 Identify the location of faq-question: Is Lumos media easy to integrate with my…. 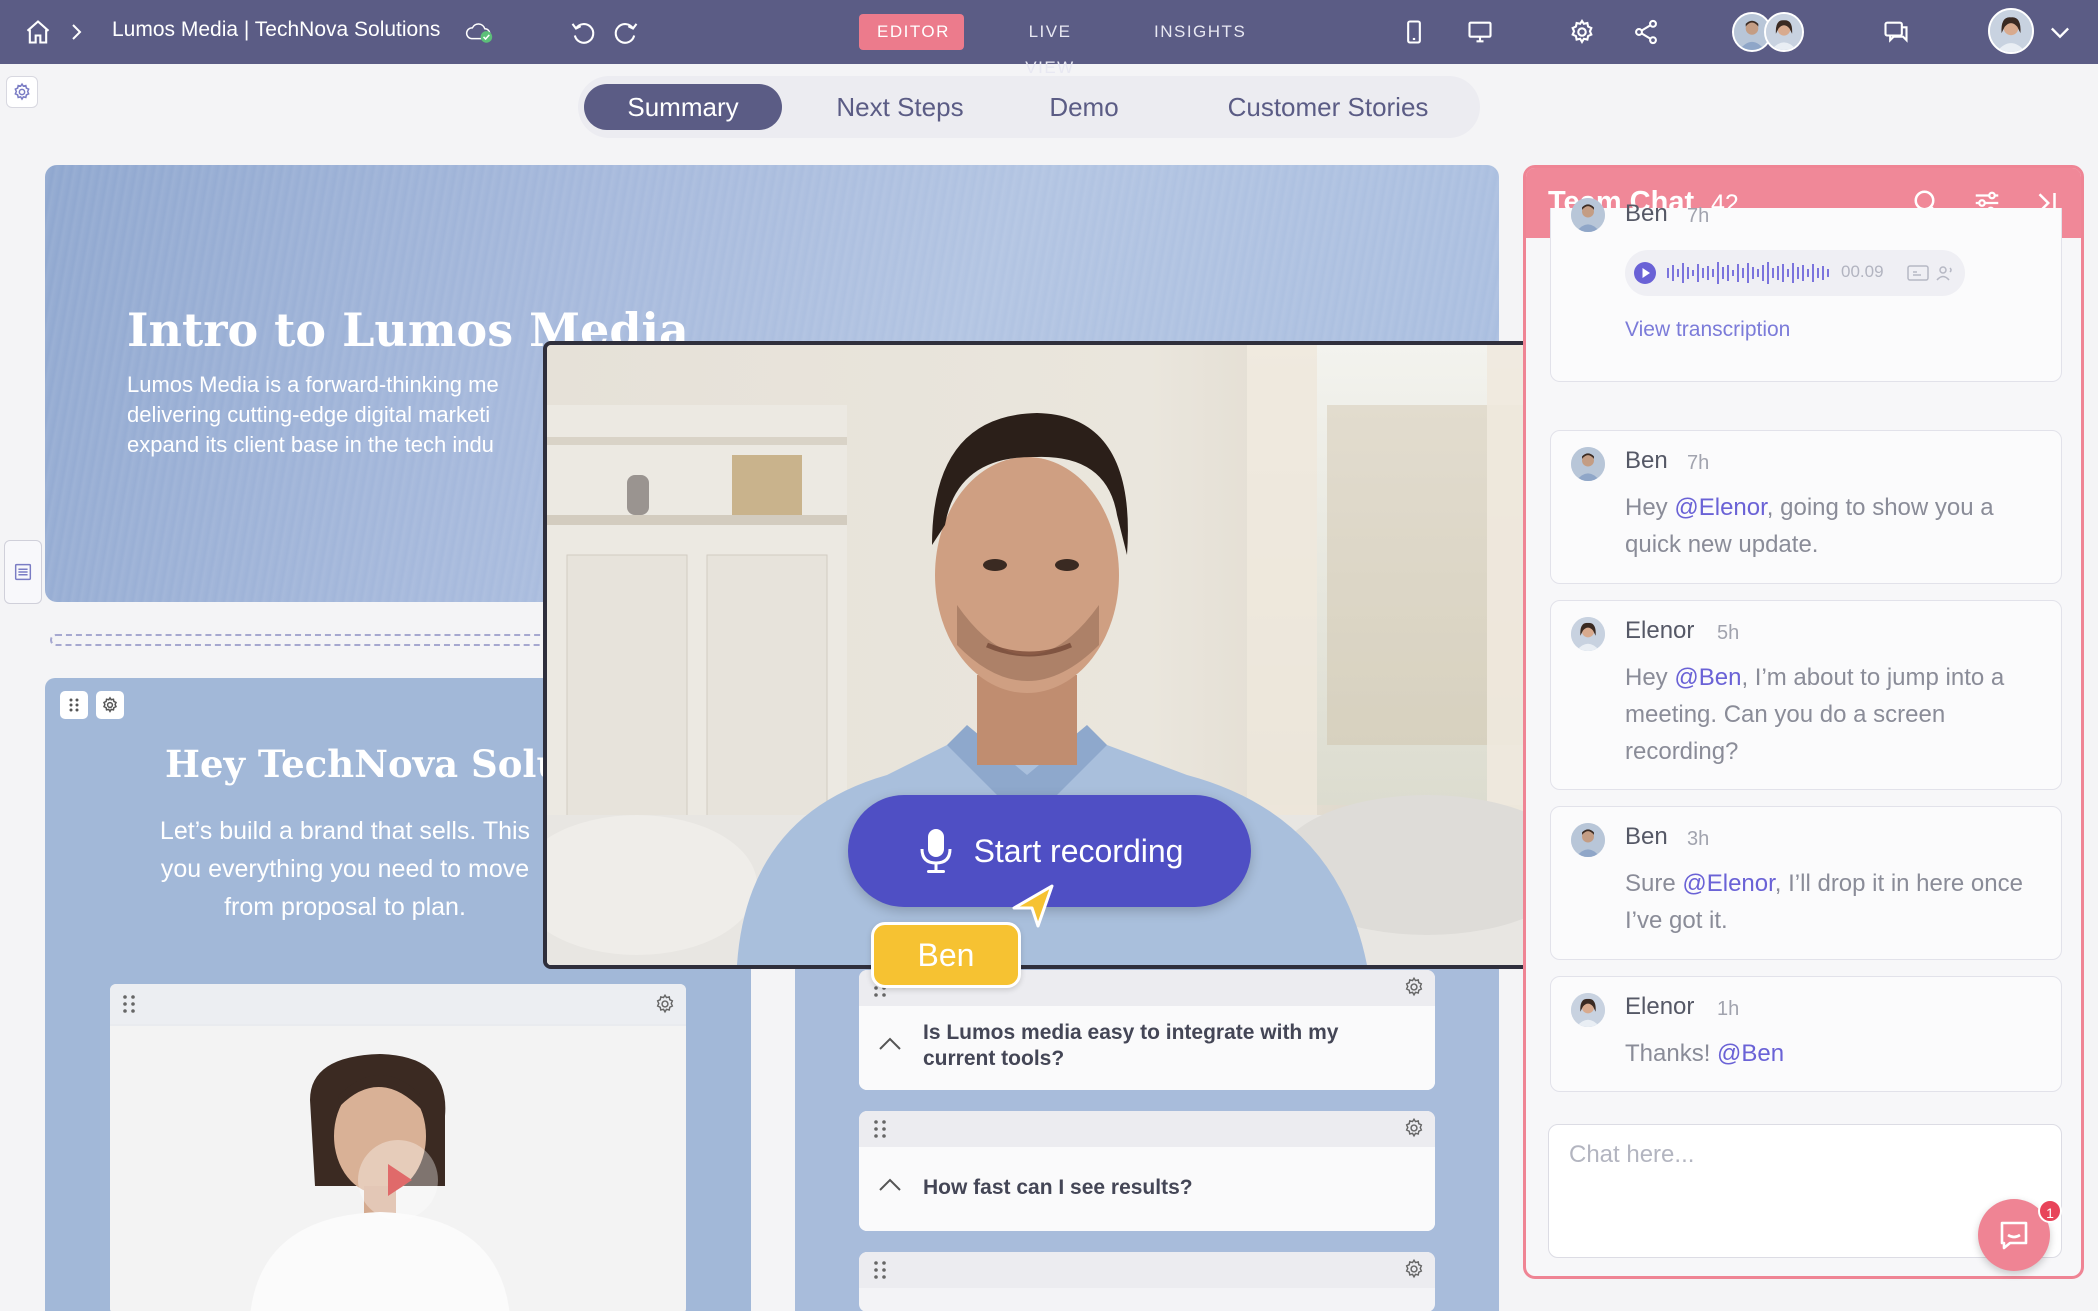
(1158, 1046).